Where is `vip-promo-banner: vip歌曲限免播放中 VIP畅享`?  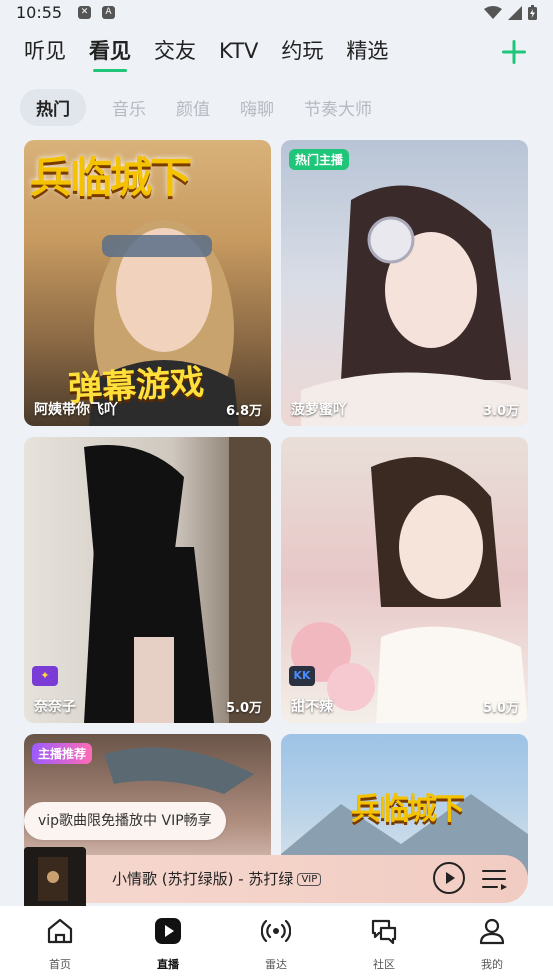
vip-promo-banner: vip歌曲限免播放中 VIP畅享 is located at coordinates (125, 821).